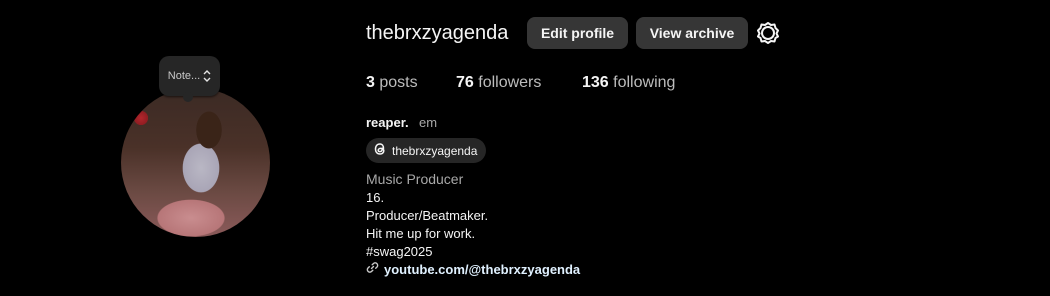  I want to click on chevron-up-down-icon, so click(207, 76).